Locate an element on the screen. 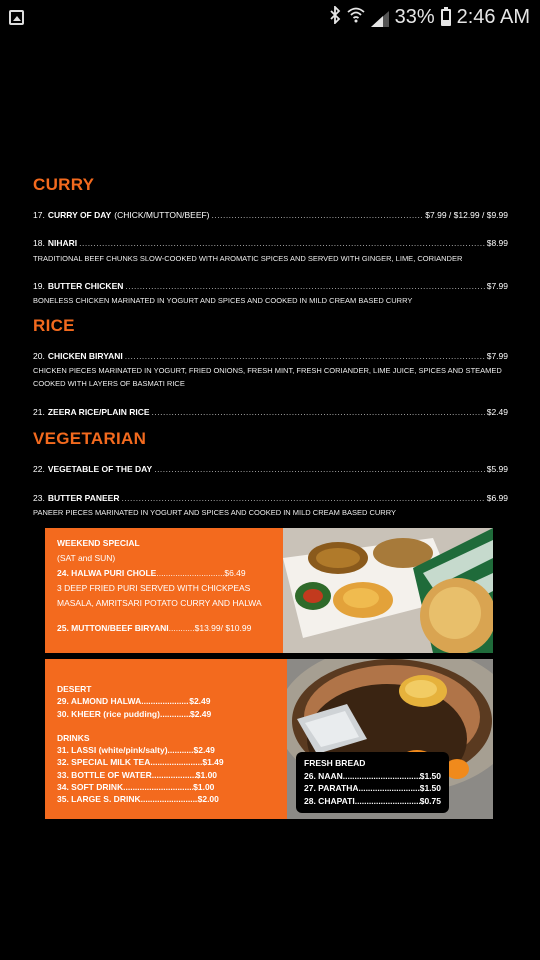 Image resolution: width=540 pixels, height=960 pixels. item-name: CURRY OF DAY is located at coordinates (79, 215).